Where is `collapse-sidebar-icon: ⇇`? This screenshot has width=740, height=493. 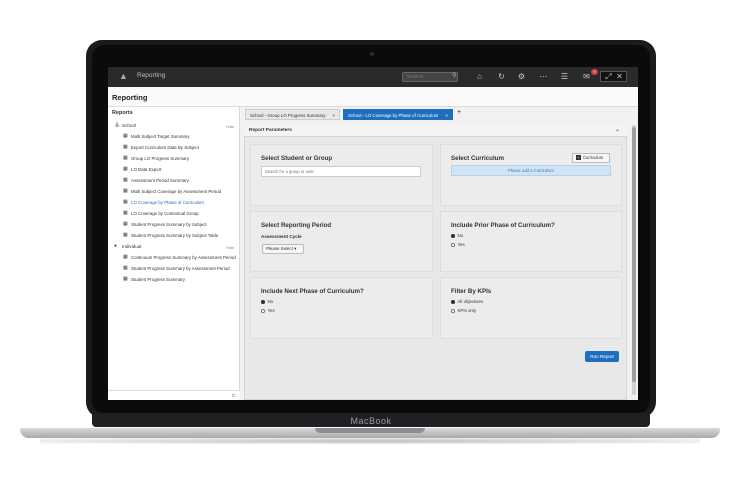 collapse-sidebar-icon: ⇇ is located at coordinates (234, 396).